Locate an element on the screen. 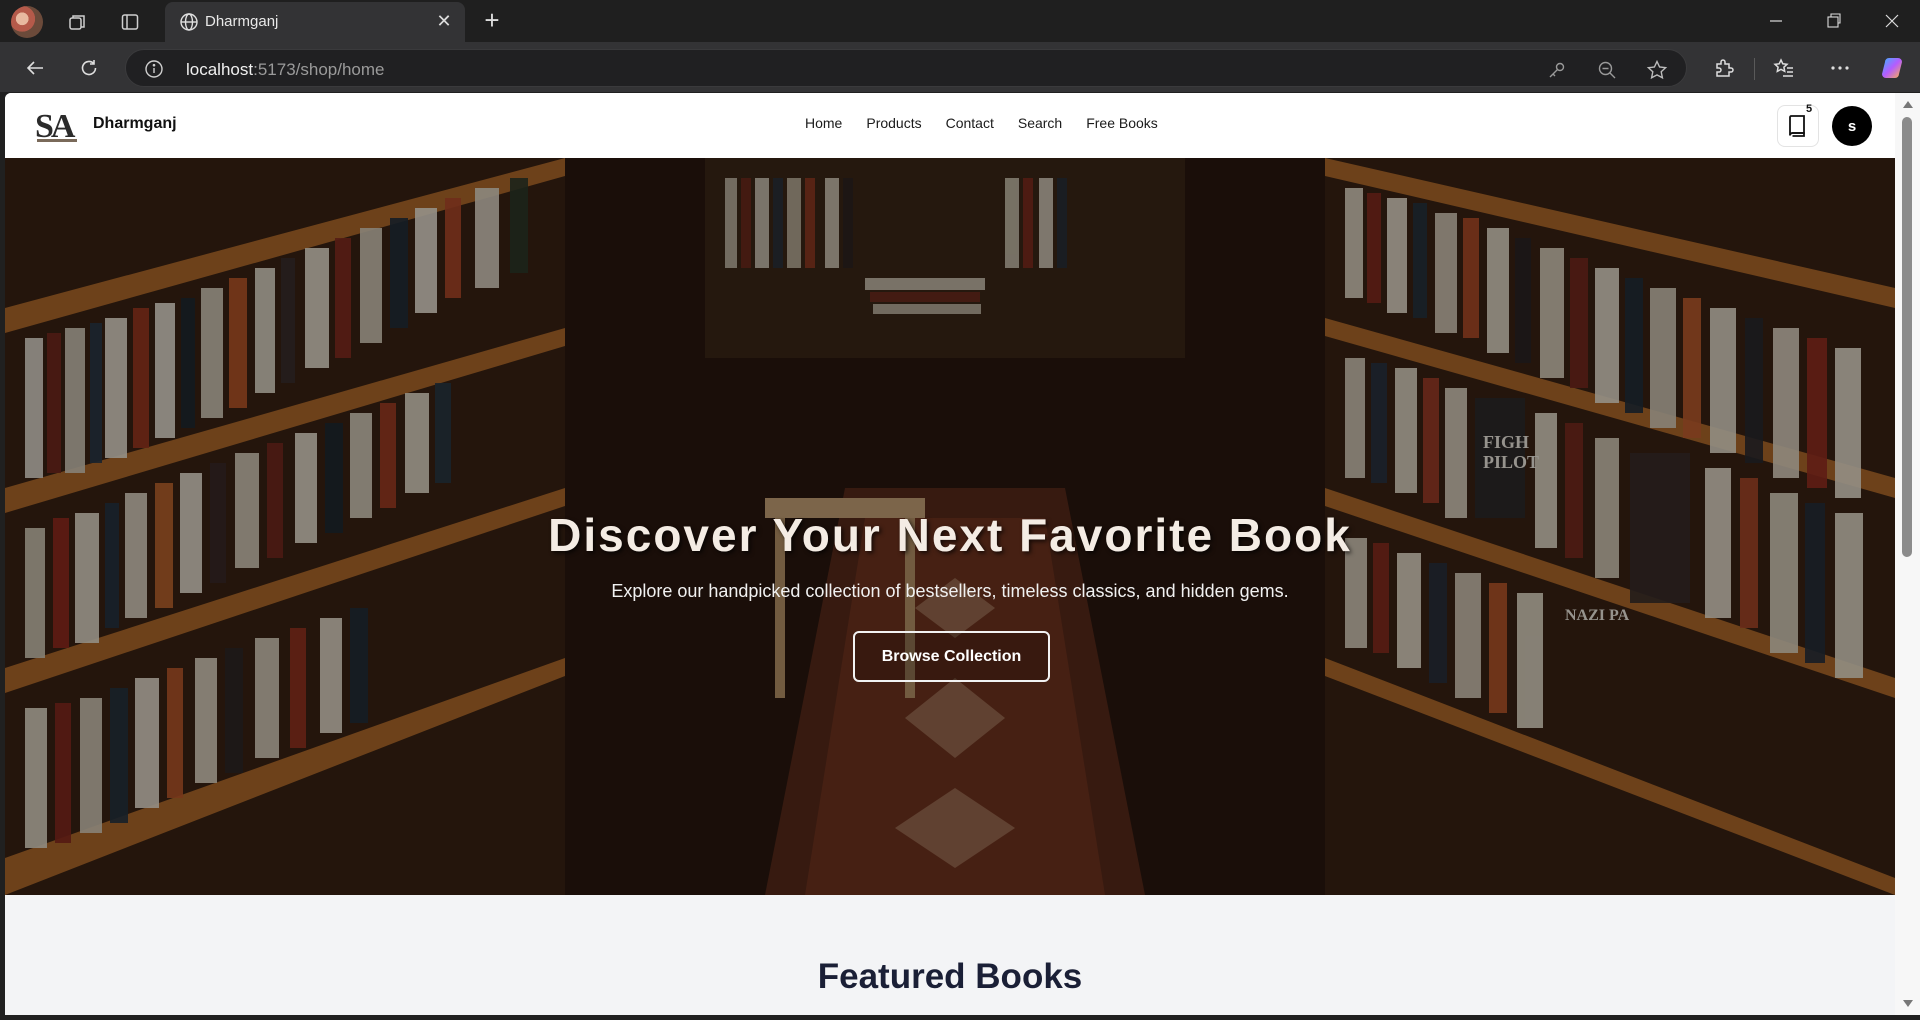  globe-icon is located at coordinates (189, 24).